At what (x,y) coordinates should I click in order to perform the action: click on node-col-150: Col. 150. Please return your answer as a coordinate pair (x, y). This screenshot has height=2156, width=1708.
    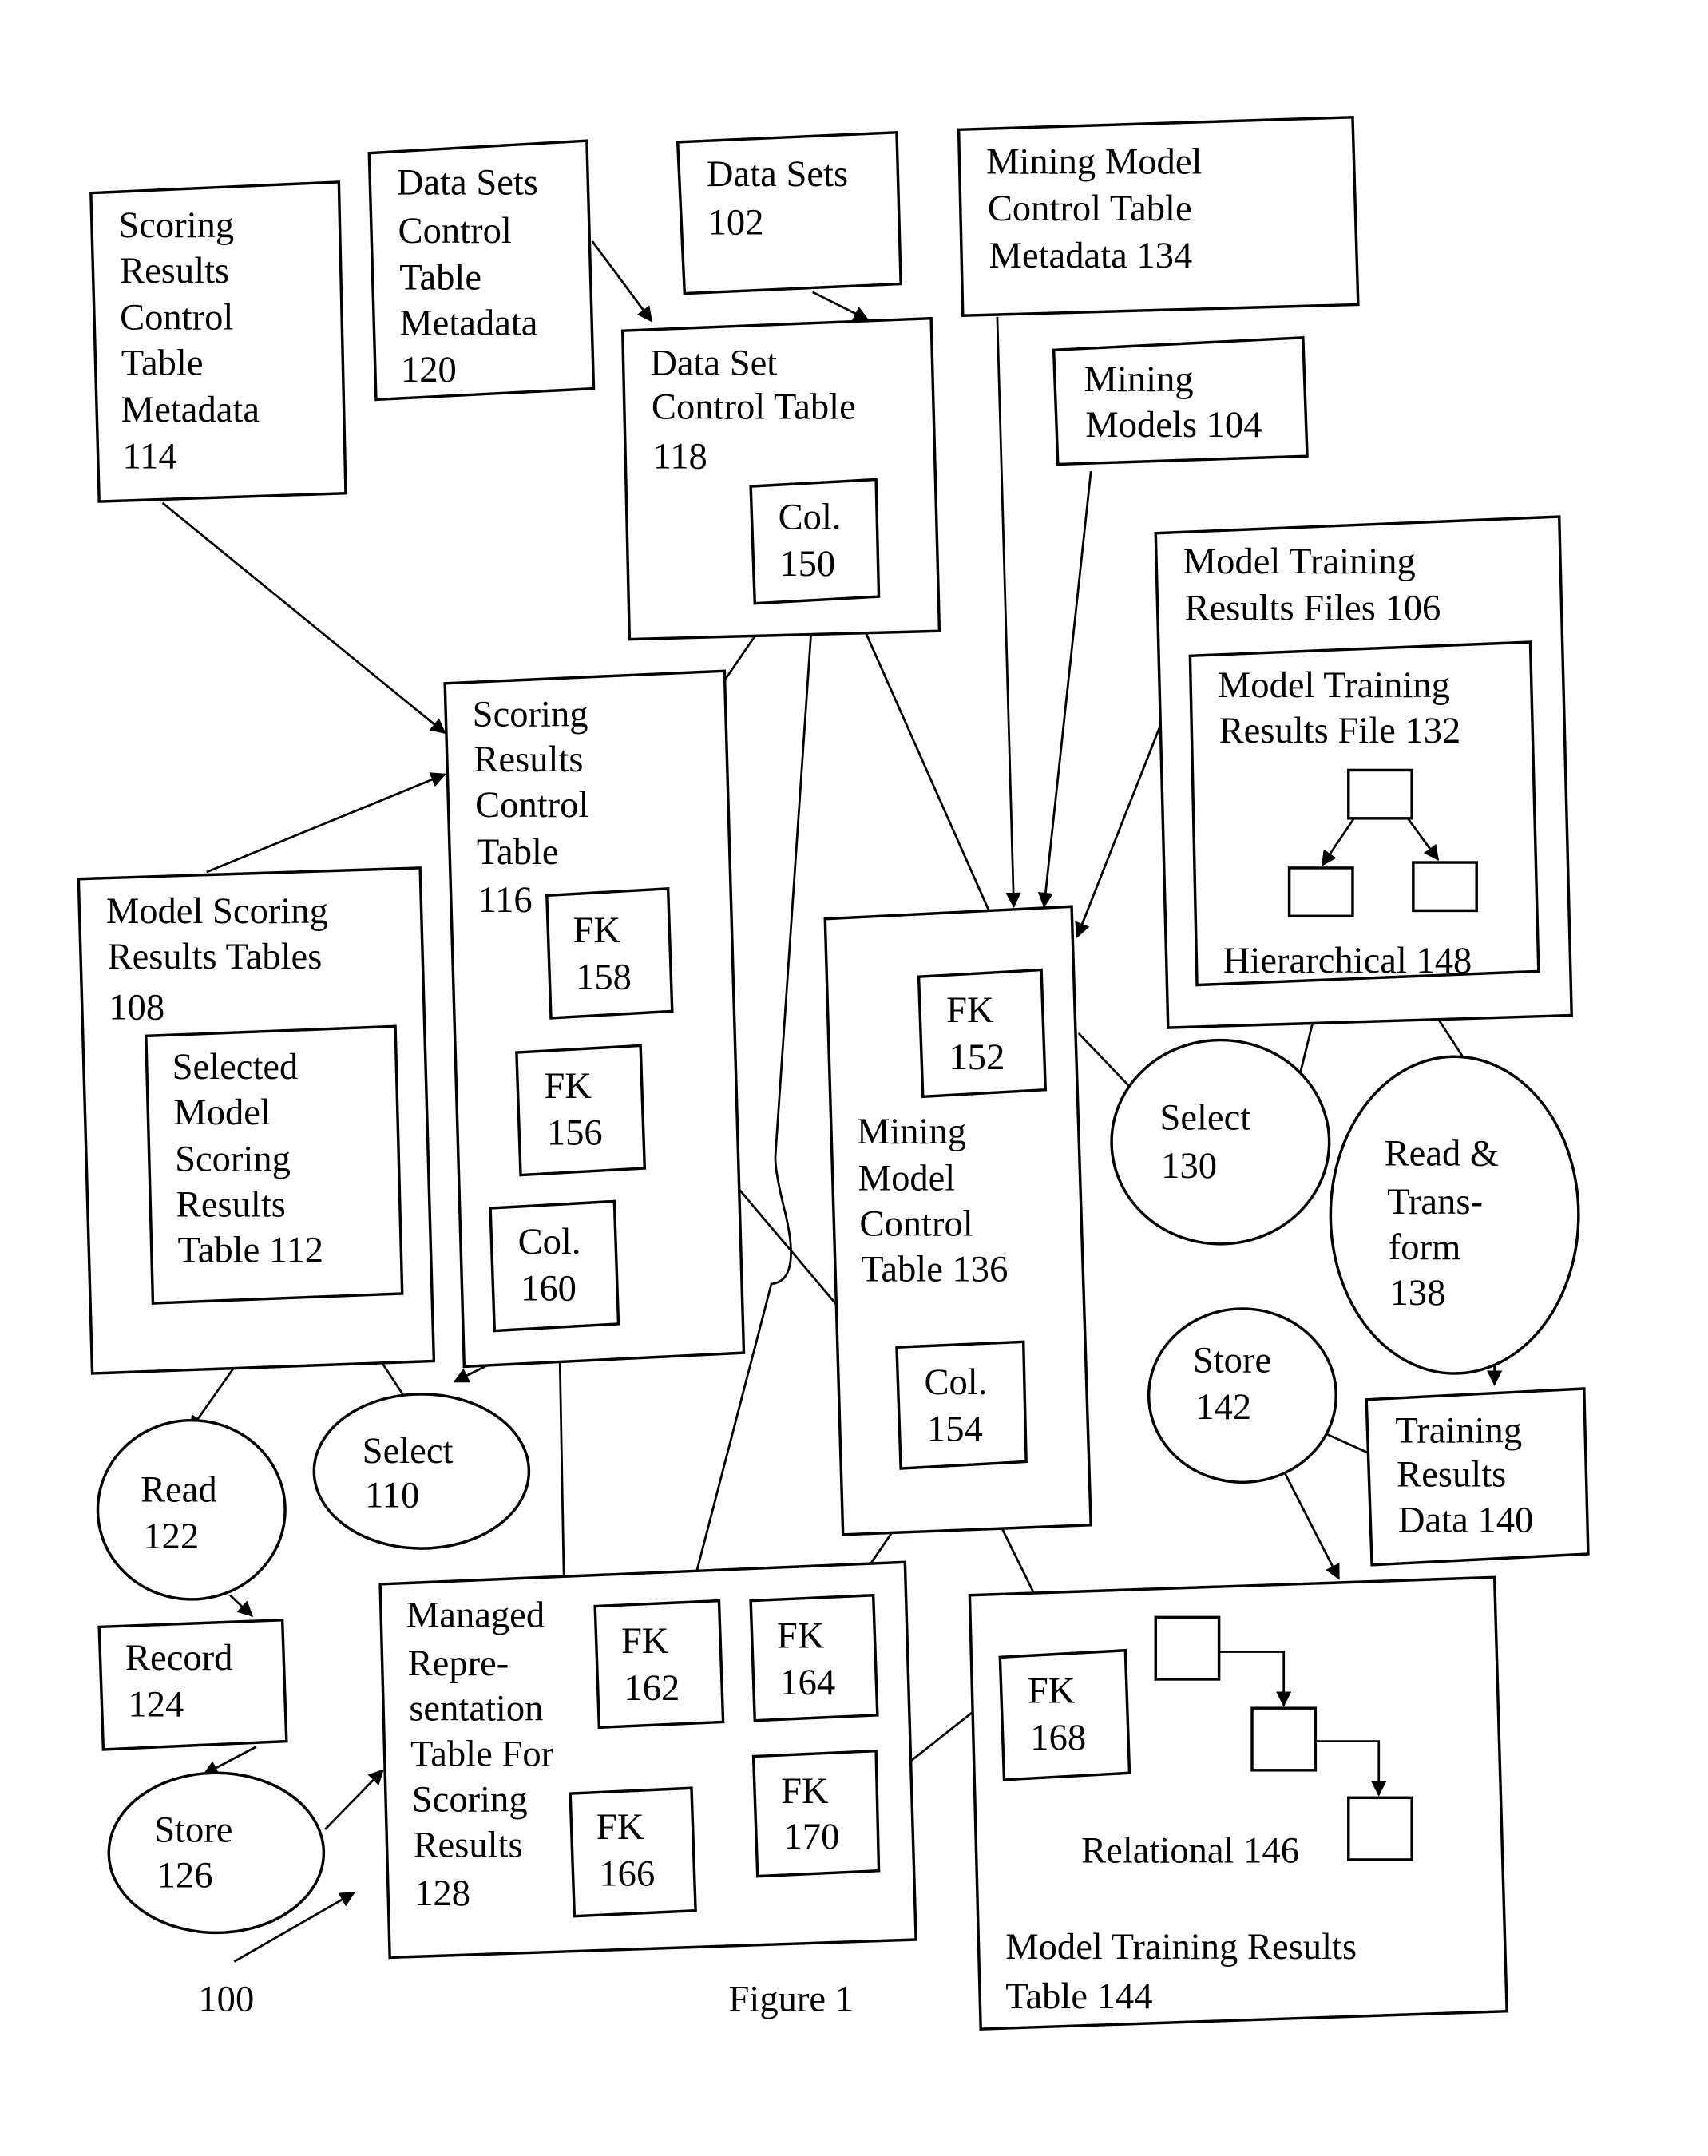
    Looking at the image, I should click on (815, 541).